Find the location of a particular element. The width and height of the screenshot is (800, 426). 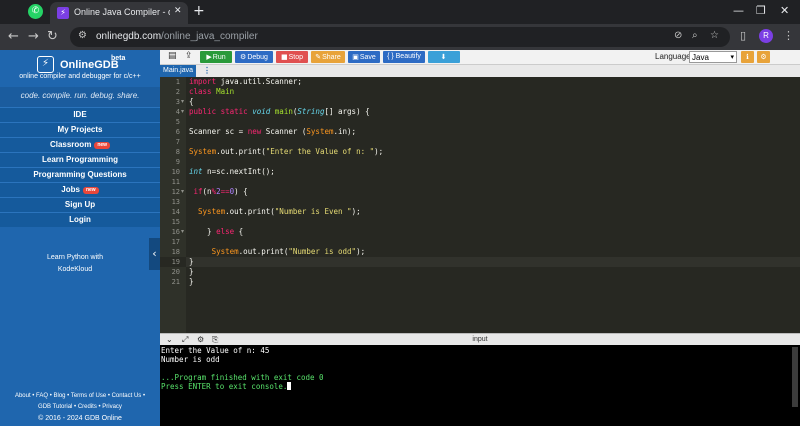

info-icon: ℹ is located at coordinates (747, 57).